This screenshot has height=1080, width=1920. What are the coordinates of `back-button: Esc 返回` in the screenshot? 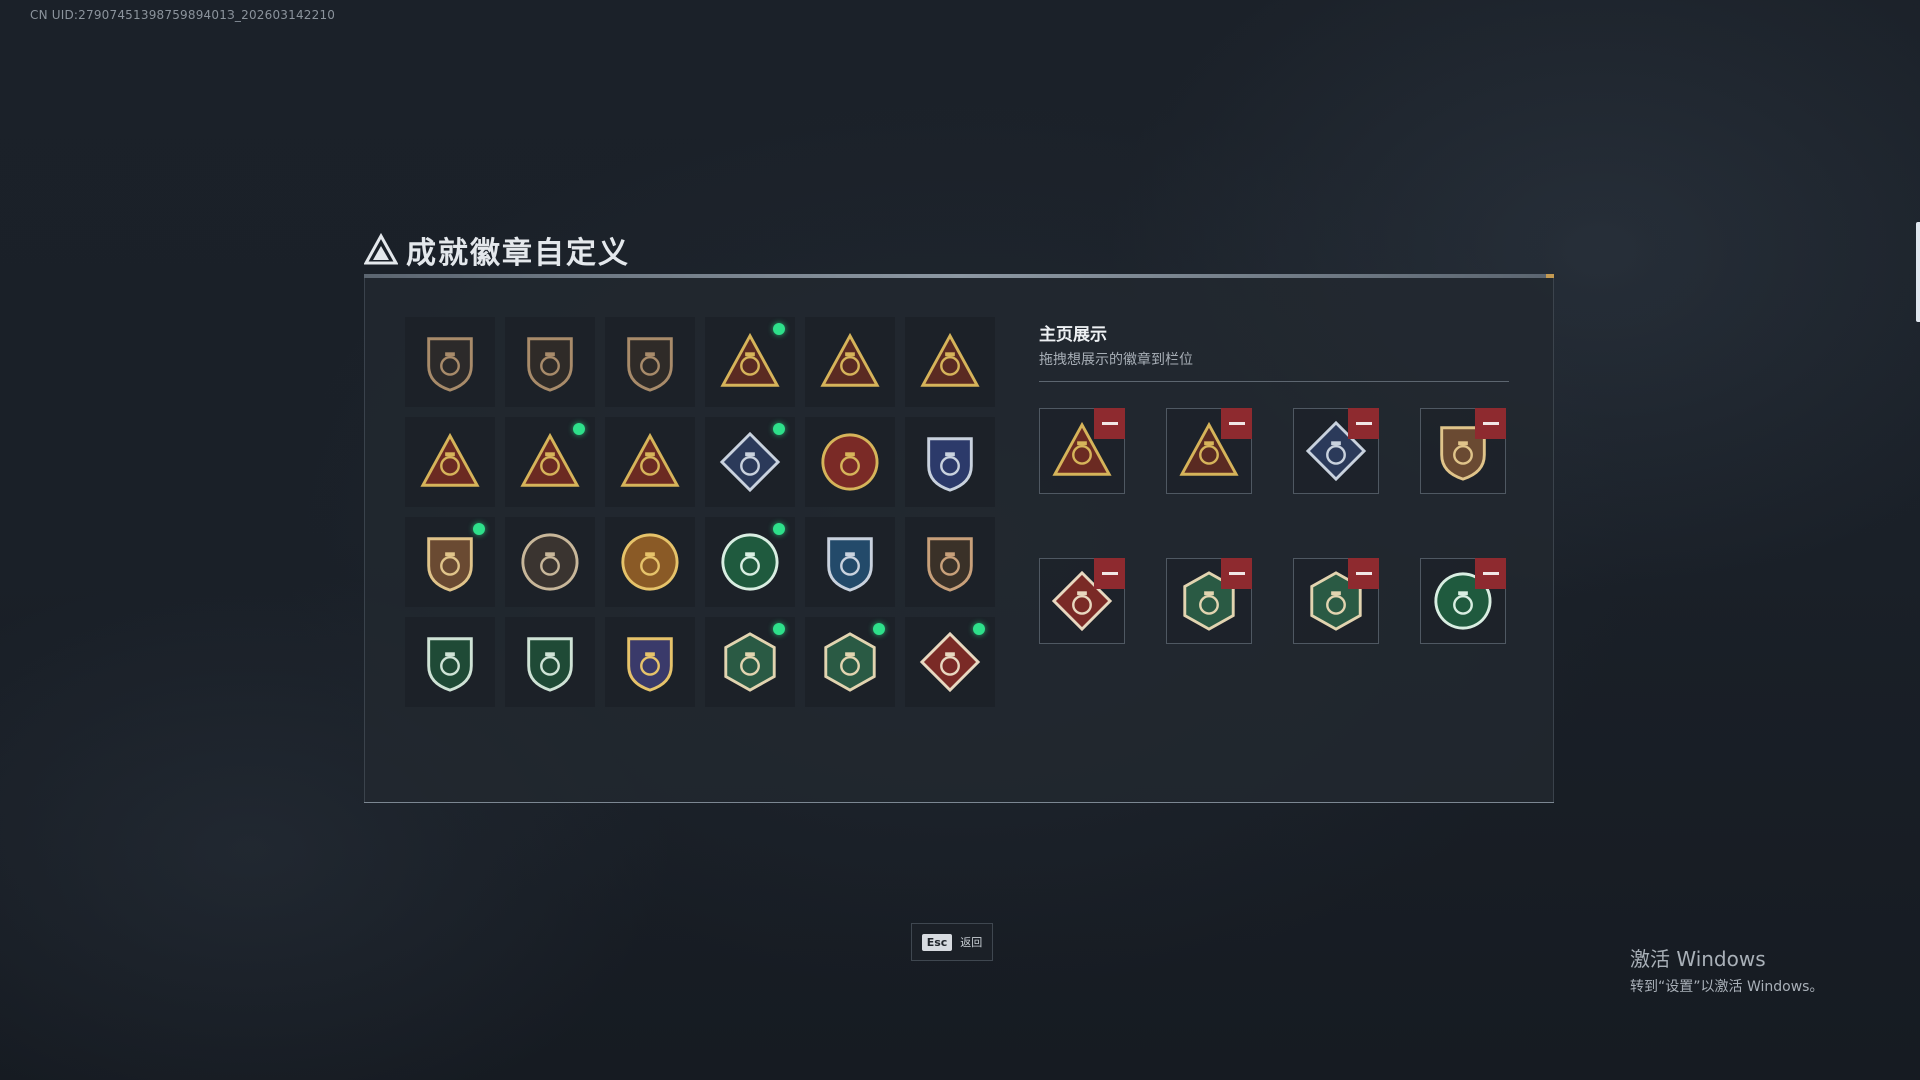 It's located at (952, 942).